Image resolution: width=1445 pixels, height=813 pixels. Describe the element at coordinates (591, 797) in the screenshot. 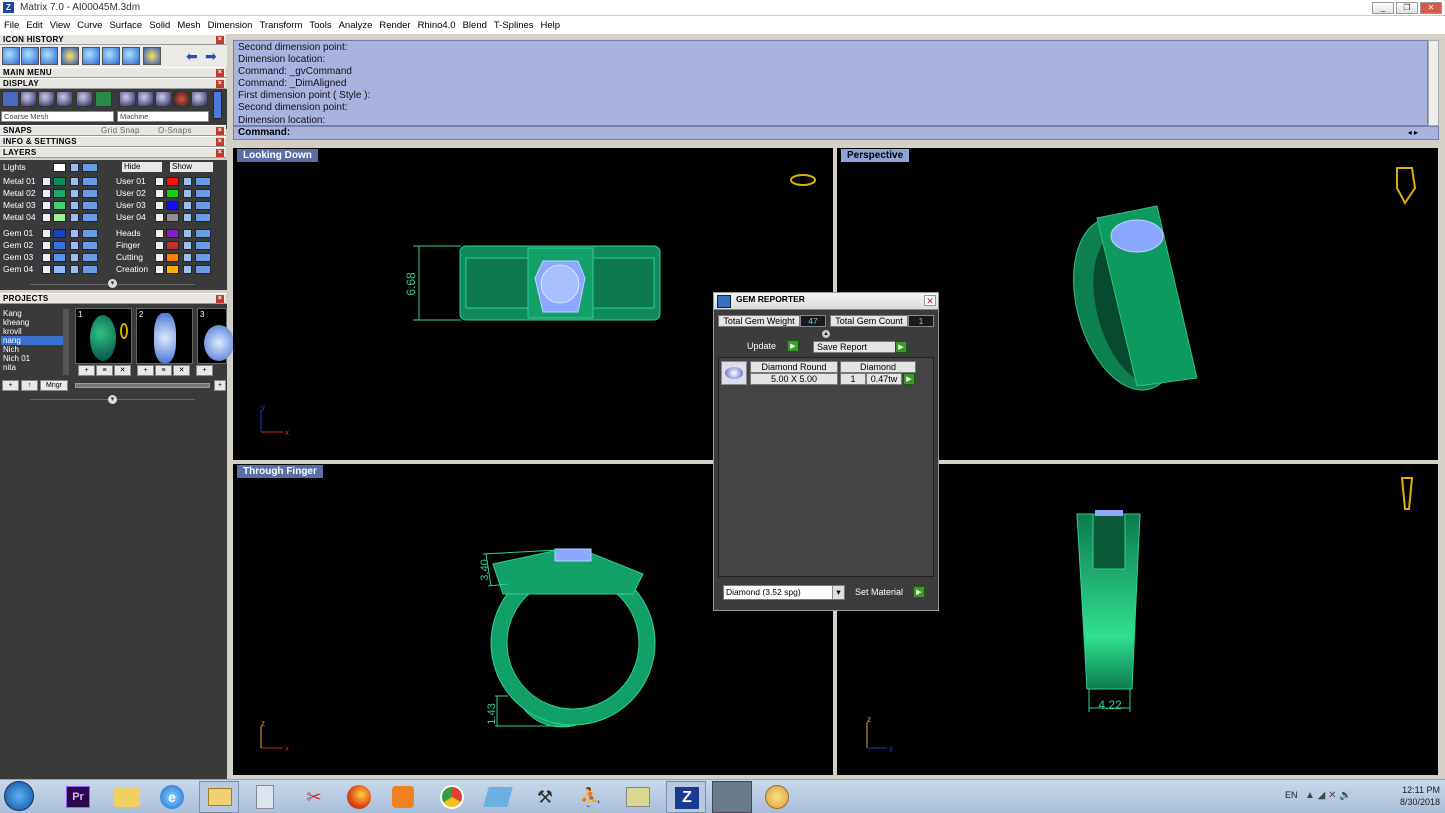

I see `zbrush-icon: ⛹` at that location.